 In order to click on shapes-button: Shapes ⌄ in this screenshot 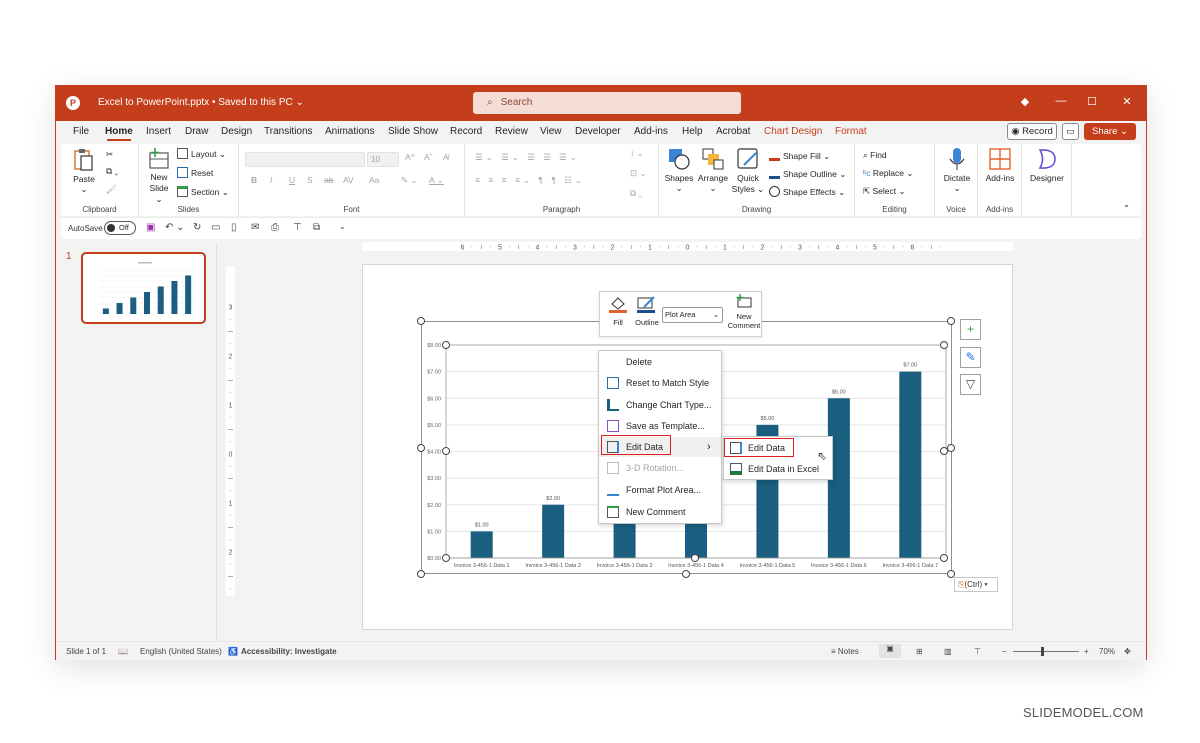, I will do `click(679, 170)`.